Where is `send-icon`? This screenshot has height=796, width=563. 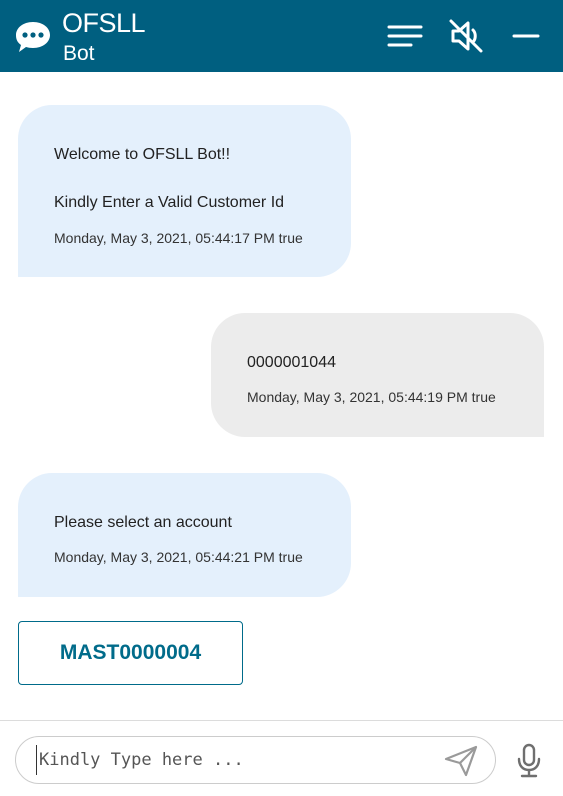 send-icon is located at coordinates (461, 761).